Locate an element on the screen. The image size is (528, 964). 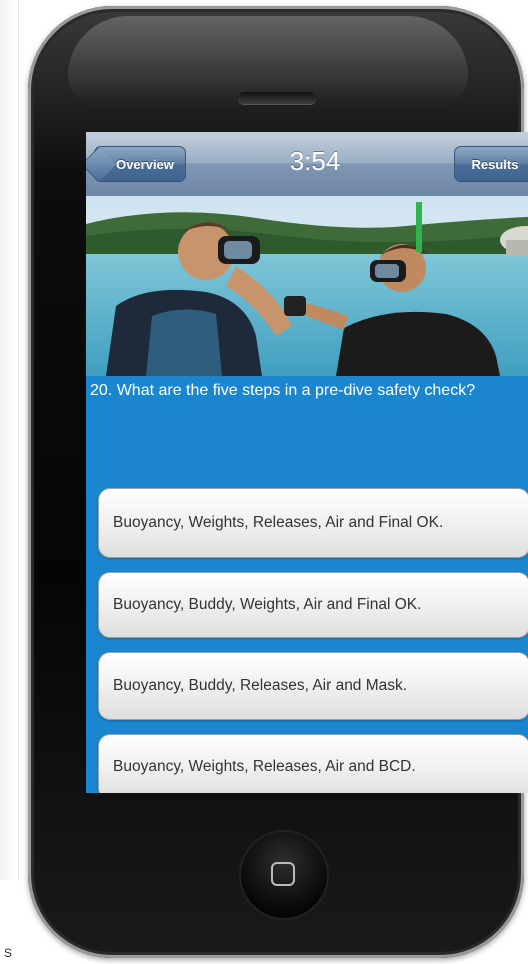
results-button: Results is located at coordinates (491, 164).